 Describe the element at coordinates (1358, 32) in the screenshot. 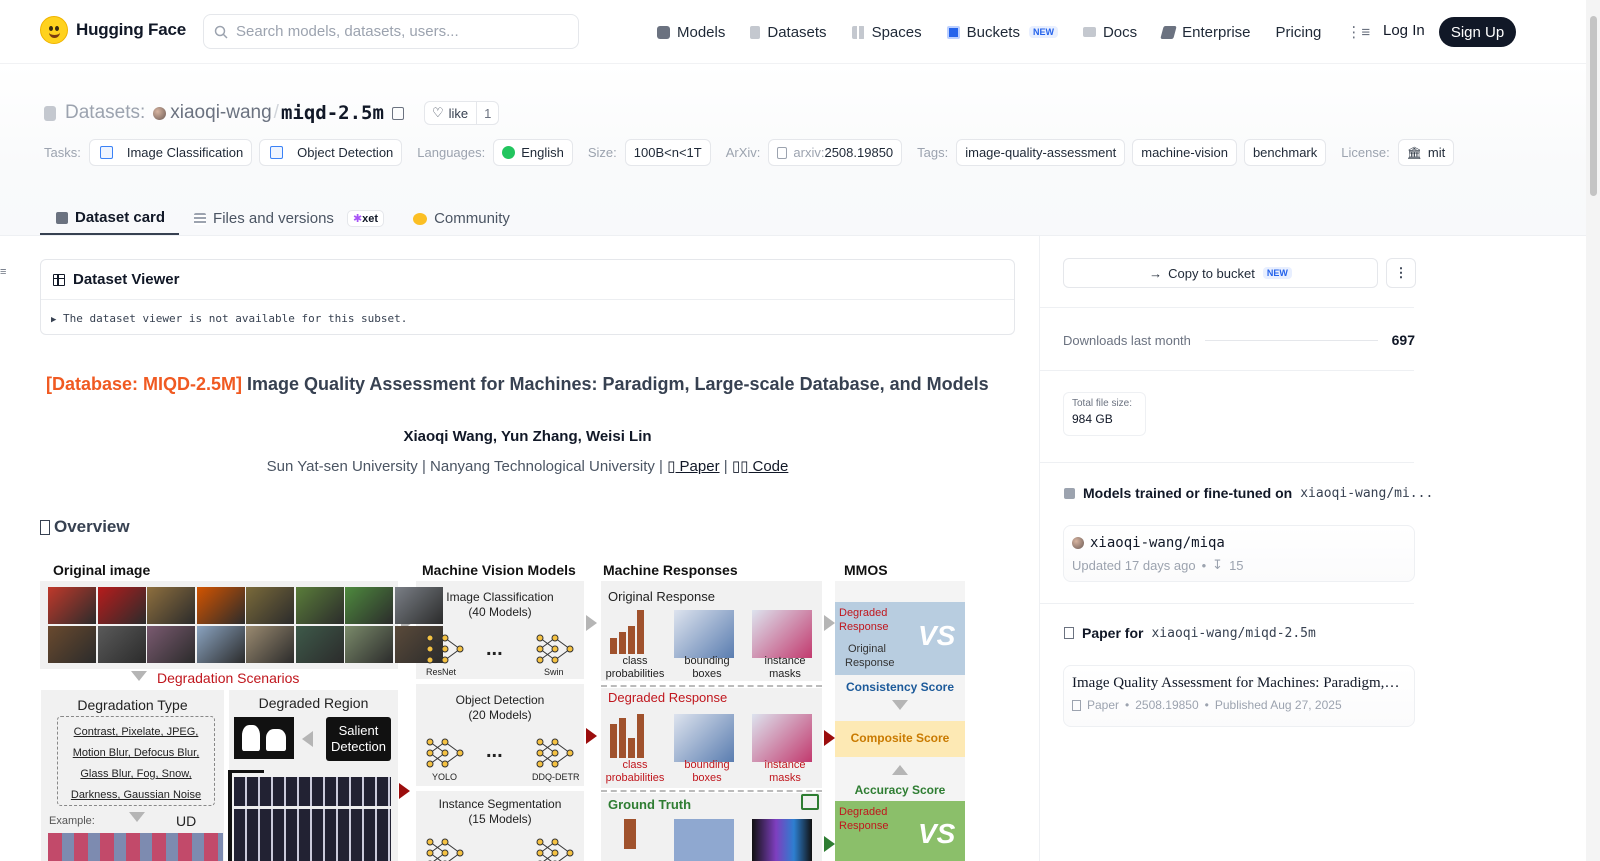

I see `menu-icon: ⋮≡` at that location.